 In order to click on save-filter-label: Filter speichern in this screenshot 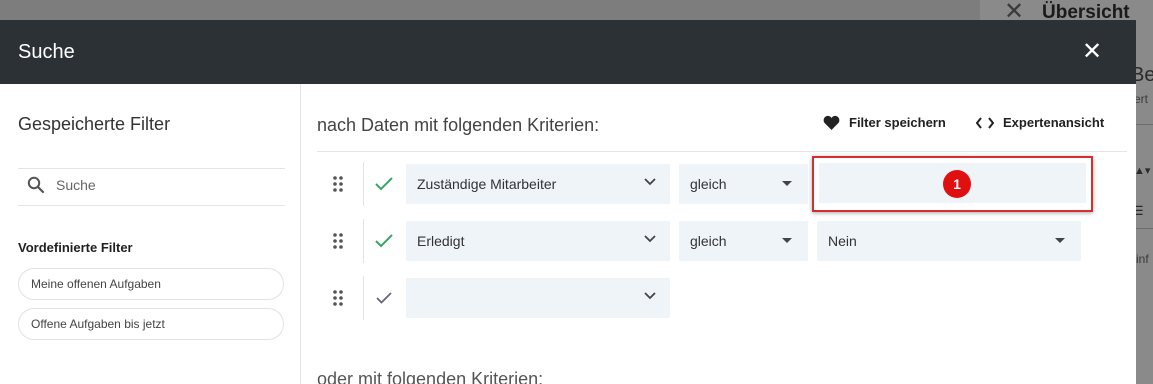, I will do `click(897, 122)`.